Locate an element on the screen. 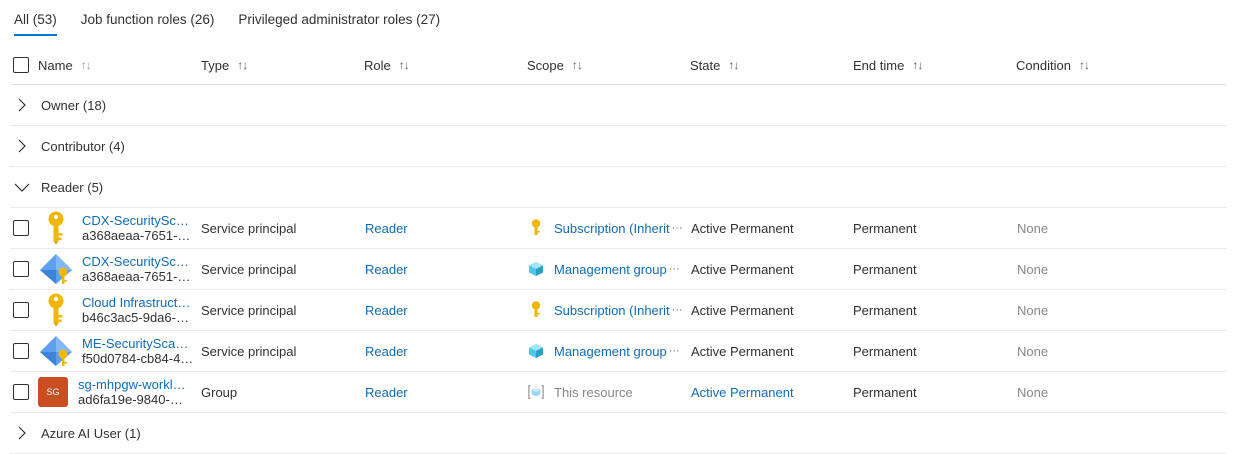  select-all-checkbox-cell is located at coordinates (21, 65).